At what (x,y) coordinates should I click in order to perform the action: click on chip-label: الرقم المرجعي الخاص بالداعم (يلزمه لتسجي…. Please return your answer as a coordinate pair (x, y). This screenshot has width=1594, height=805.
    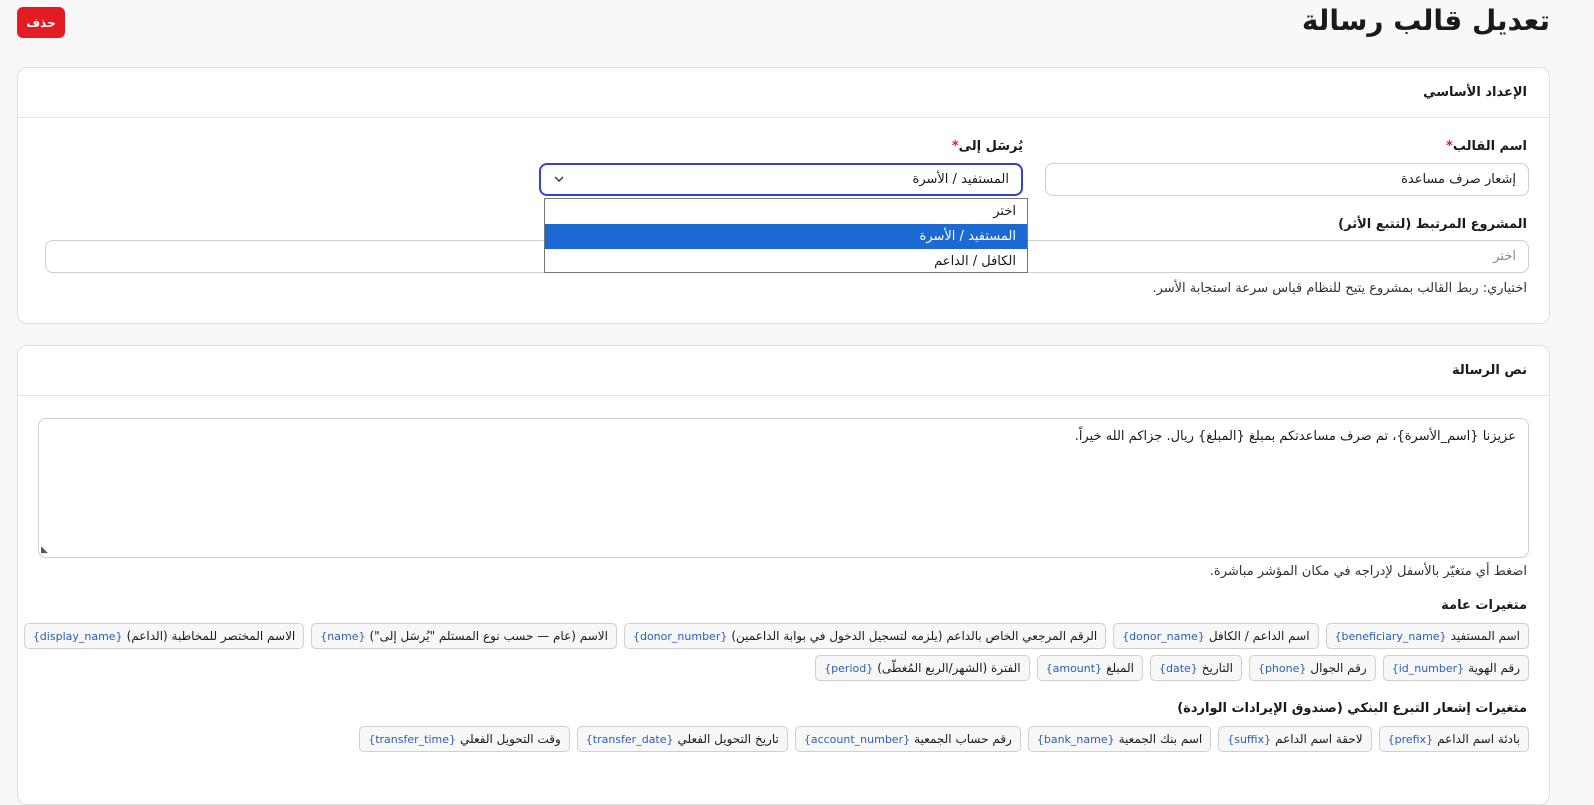
    Looking at the image, I should click on (914, 636).